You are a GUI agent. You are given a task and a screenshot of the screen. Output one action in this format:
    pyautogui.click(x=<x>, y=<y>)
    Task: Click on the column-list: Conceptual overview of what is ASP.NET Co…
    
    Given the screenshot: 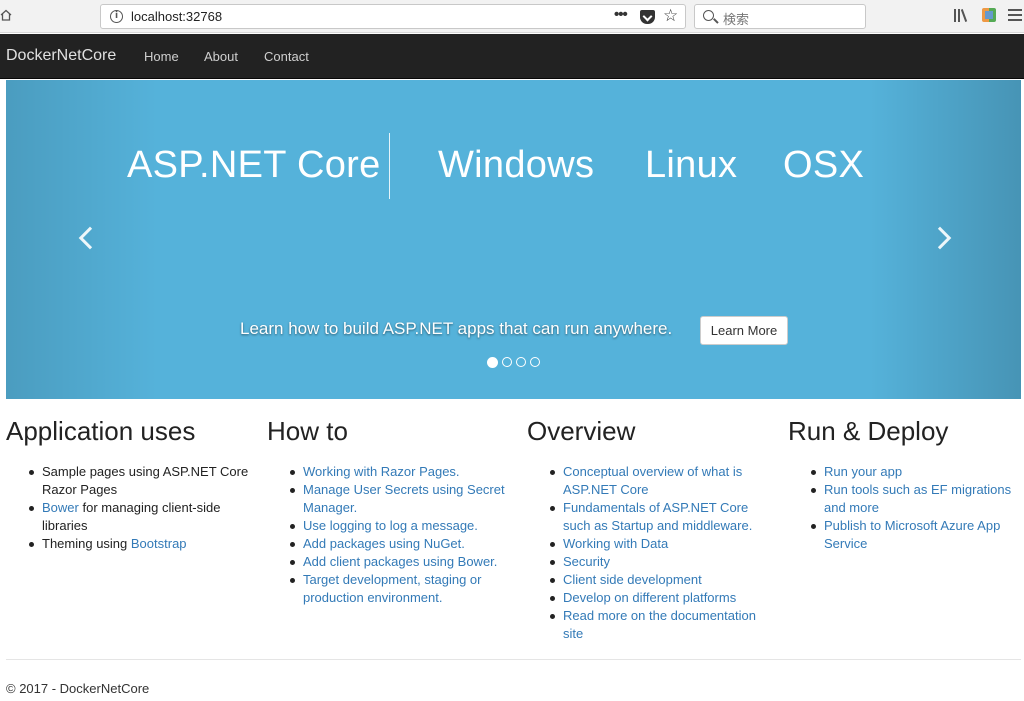 What is the action you would take?
    pyautogui.click(x=652, y=553)
    